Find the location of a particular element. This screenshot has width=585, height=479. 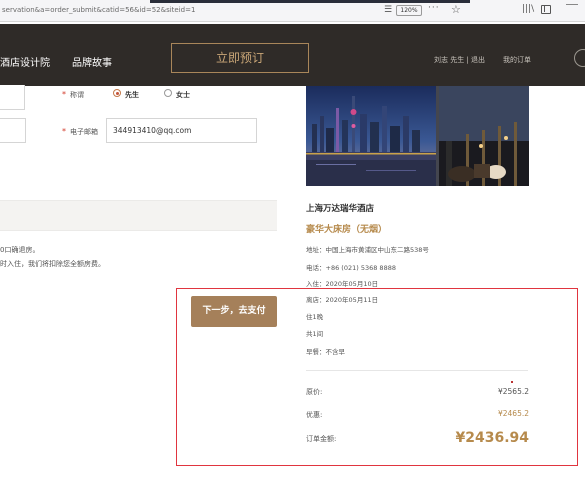

email-field: 344913410@qq.com is located at coordinates (181, 130).